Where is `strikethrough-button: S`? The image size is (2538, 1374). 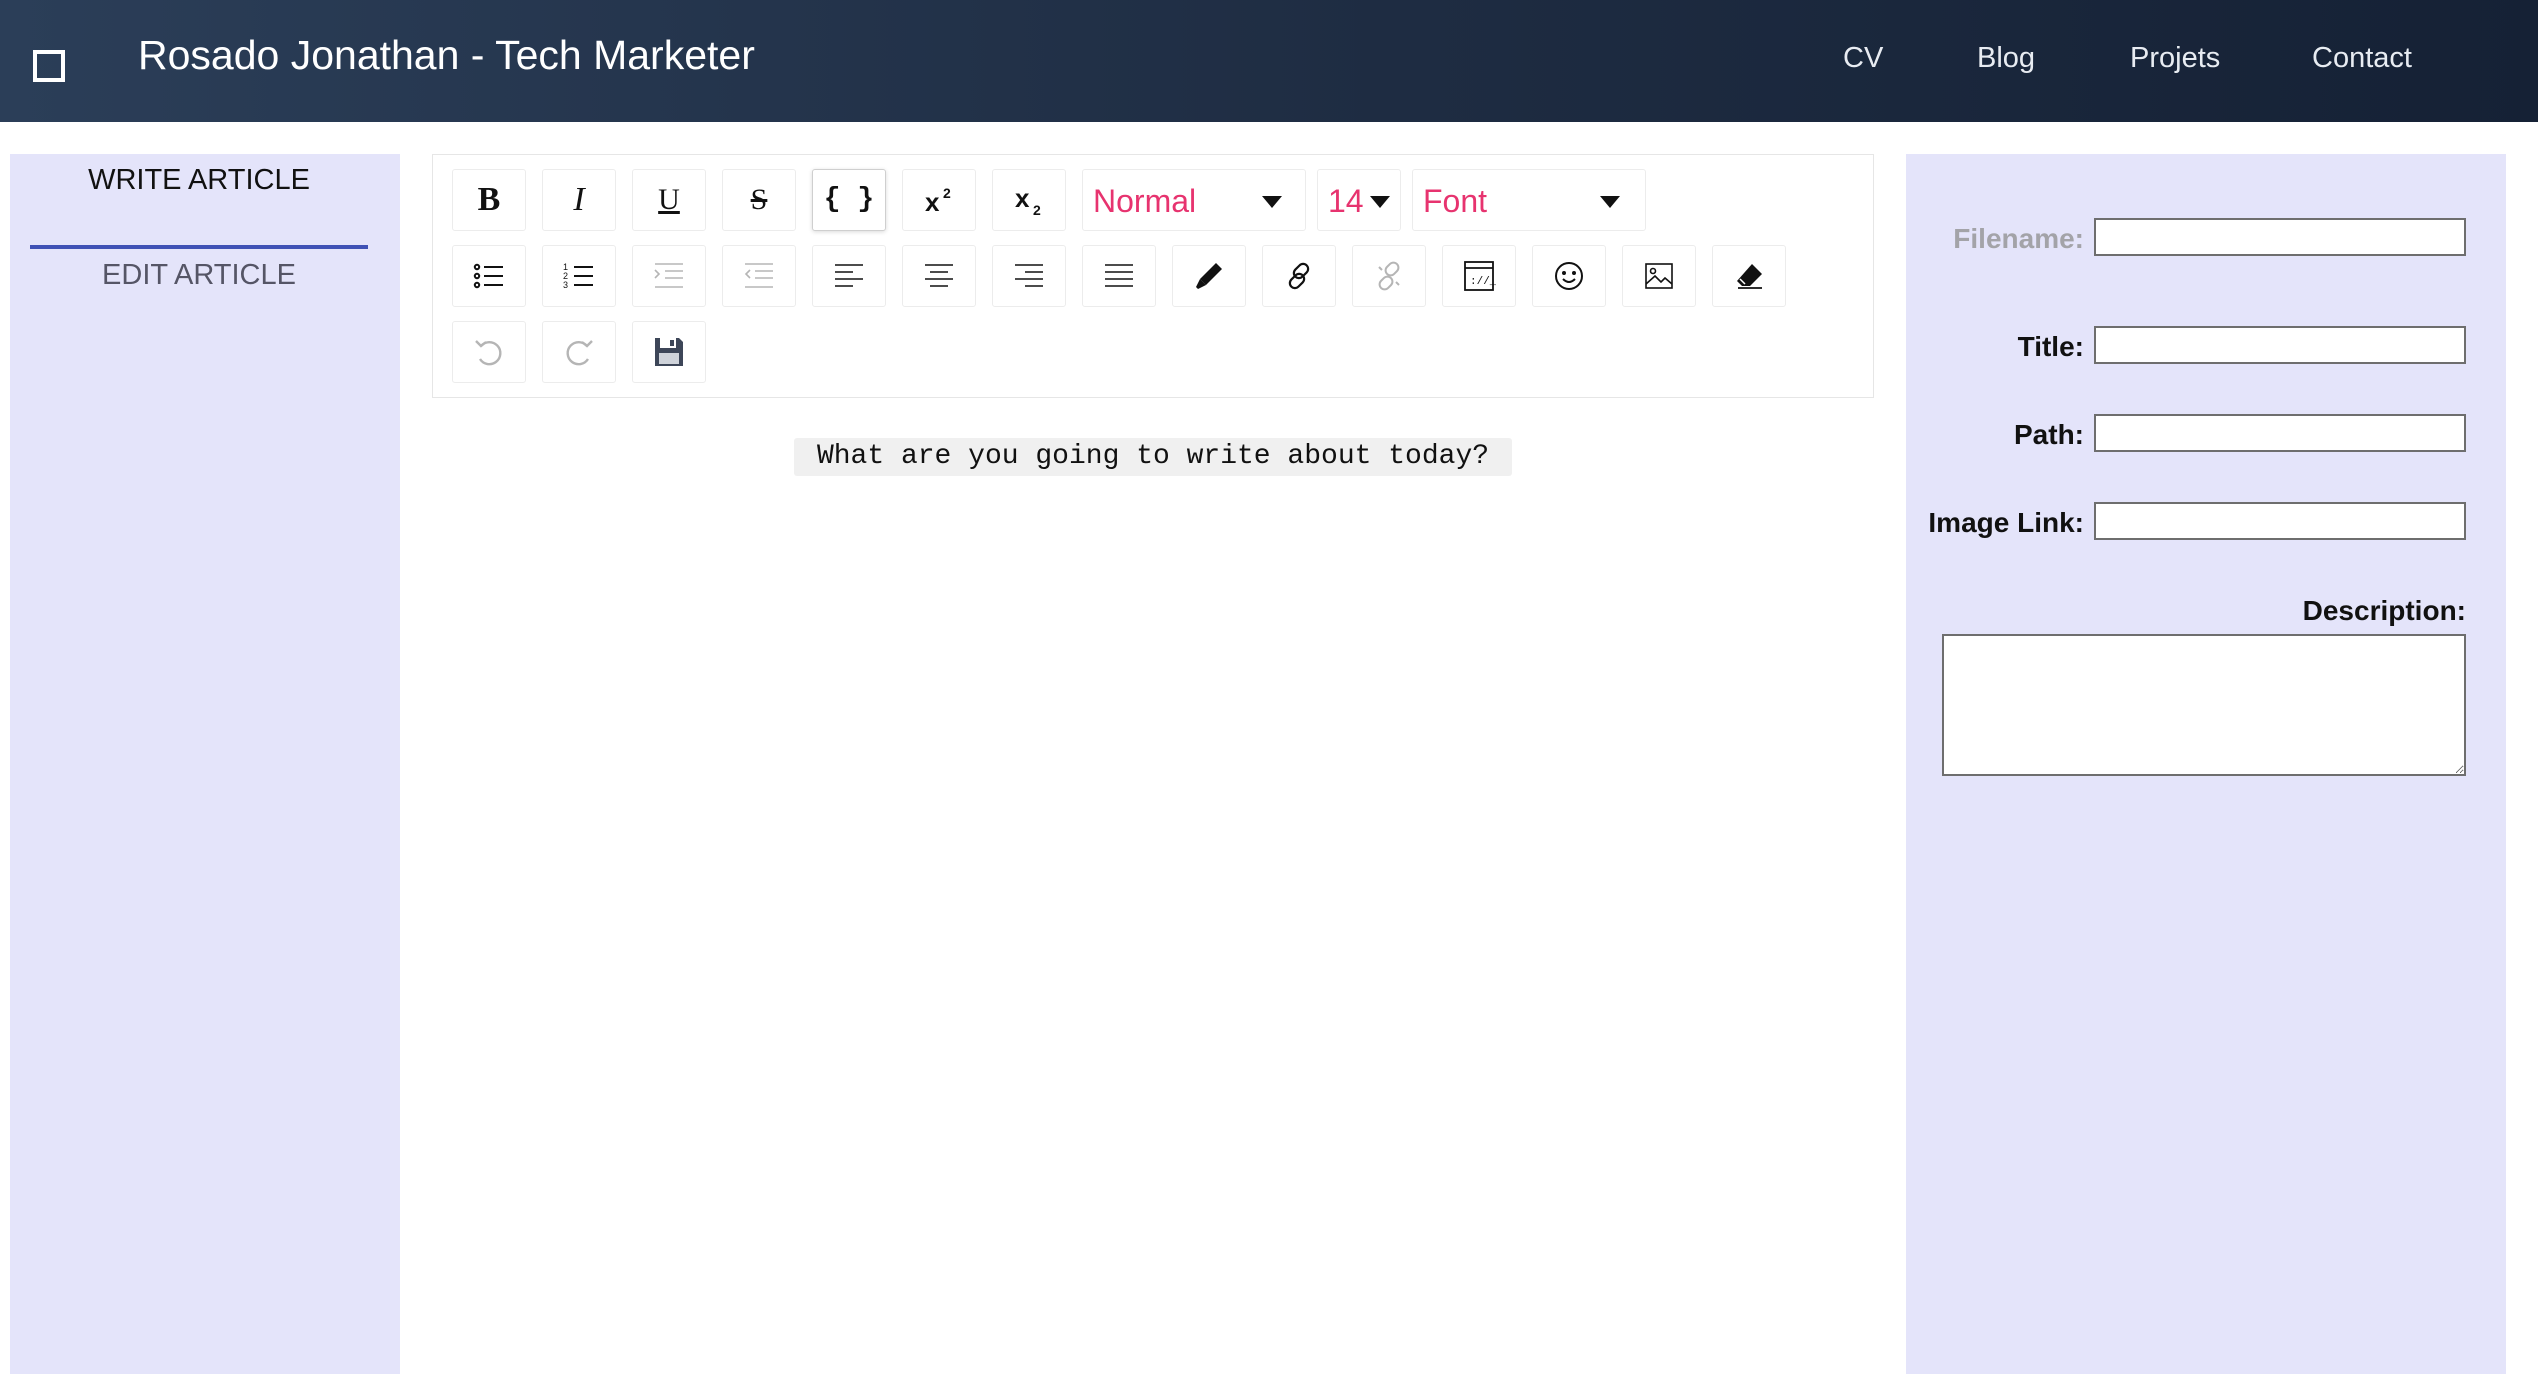
strikethrough-button: S is located at coordinates (759, 200).